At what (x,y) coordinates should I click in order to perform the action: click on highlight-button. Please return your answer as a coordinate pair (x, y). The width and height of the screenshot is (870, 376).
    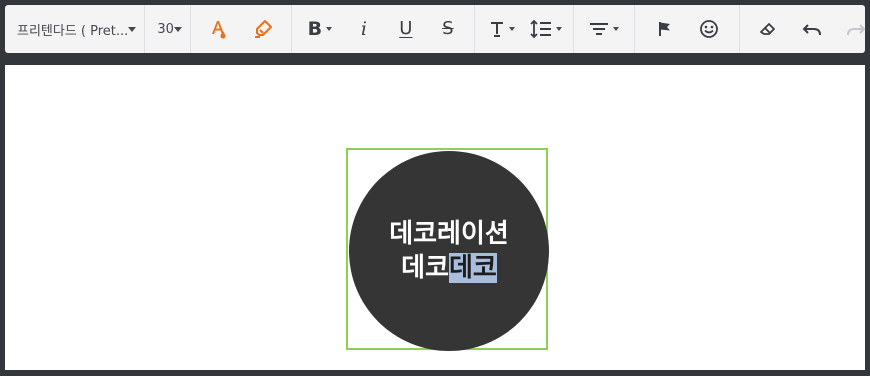
    Looking at the image, I should click on (263, 29).